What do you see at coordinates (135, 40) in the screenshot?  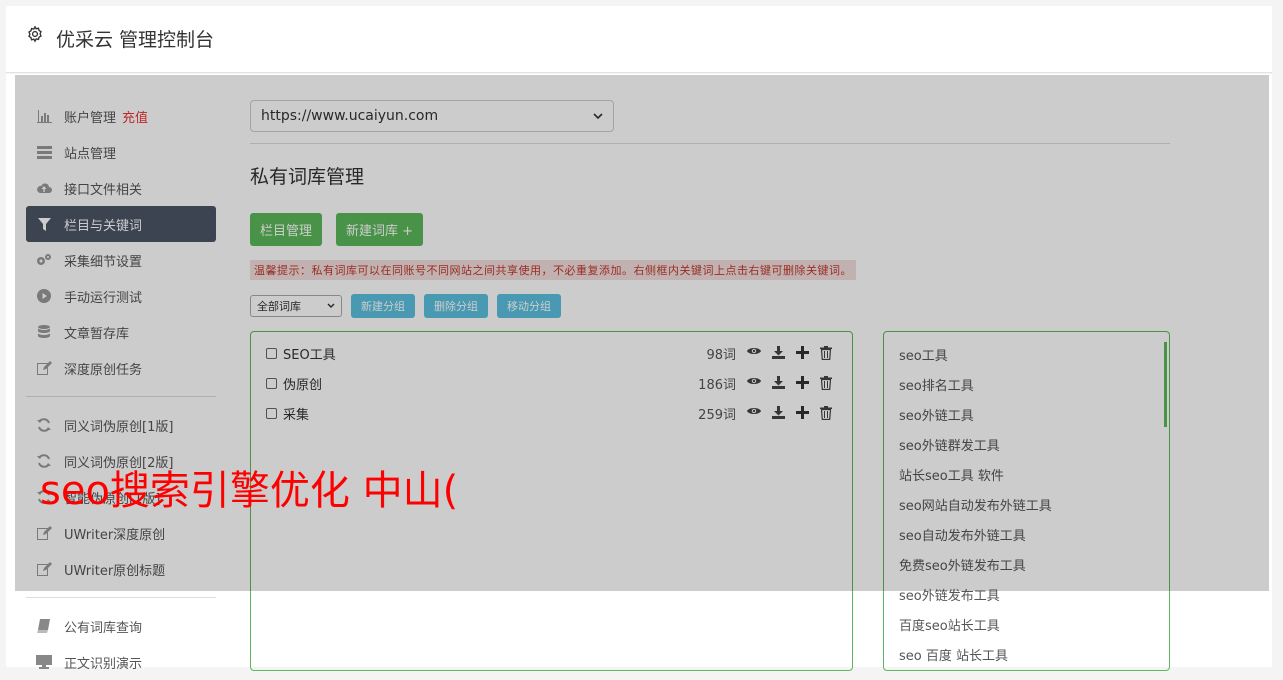 I see `app-title: 优采云 管理控制台` at bounding box center [135, 40].